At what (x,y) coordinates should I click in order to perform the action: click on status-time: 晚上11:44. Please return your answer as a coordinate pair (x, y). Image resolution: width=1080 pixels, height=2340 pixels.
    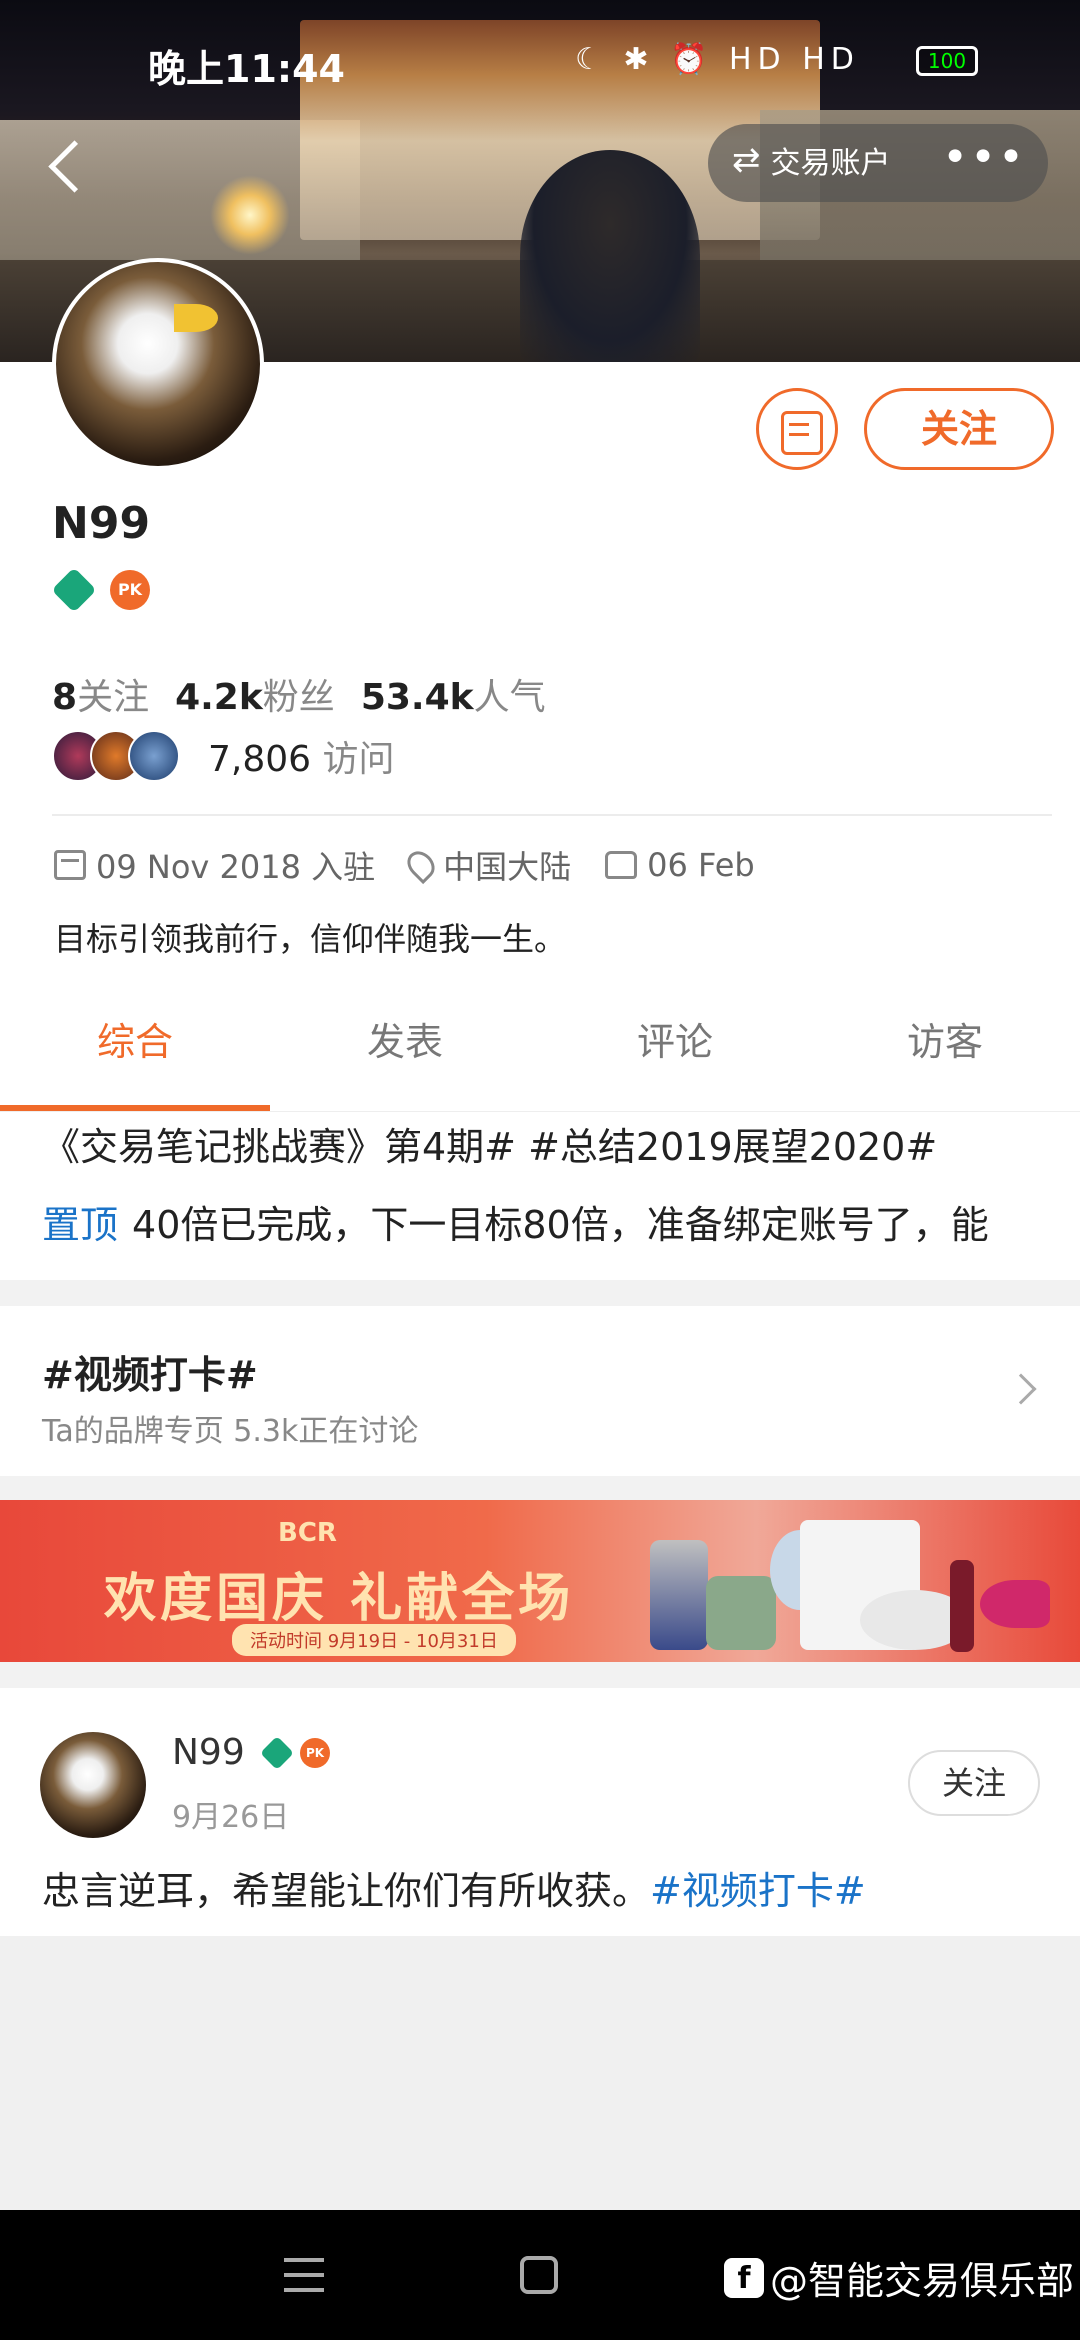
    Looking at the image, I should click on (246, 69).